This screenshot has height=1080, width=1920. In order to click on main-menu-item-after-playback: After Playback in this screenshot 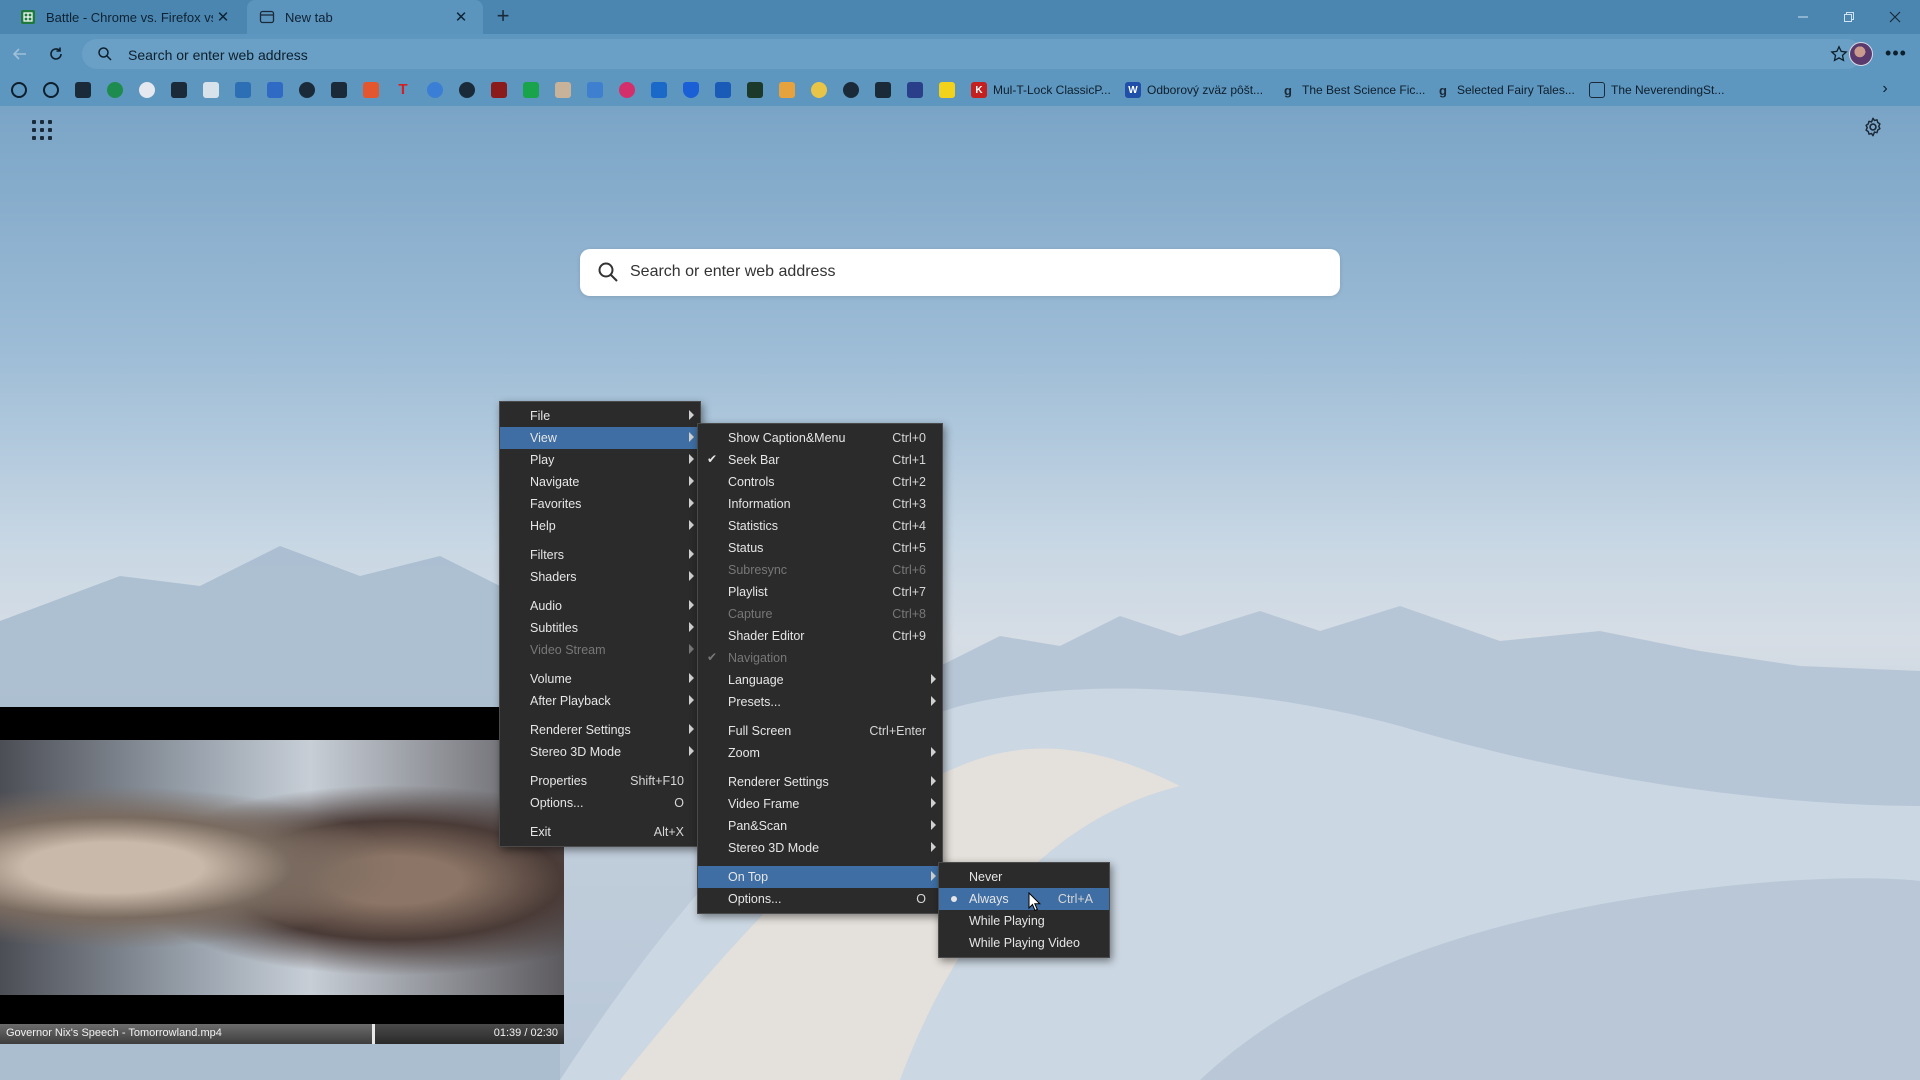, I will do `click(600, 701)`.